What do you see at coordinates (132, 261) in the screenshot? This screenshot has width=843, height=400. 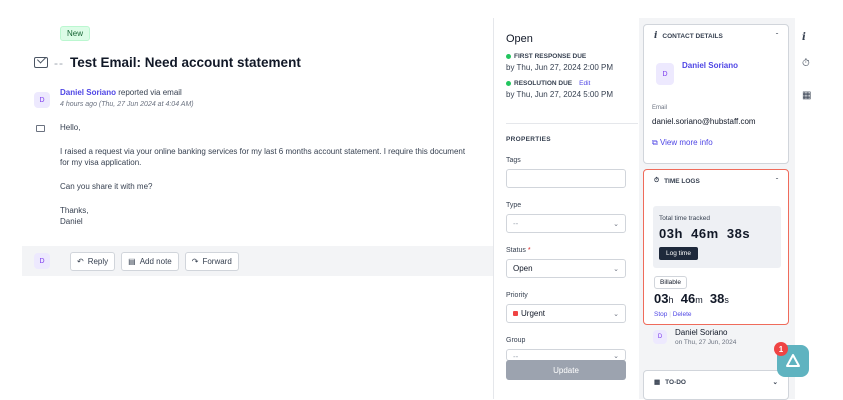 I see `note-icon: ▤` at bounding box center [132, 261].